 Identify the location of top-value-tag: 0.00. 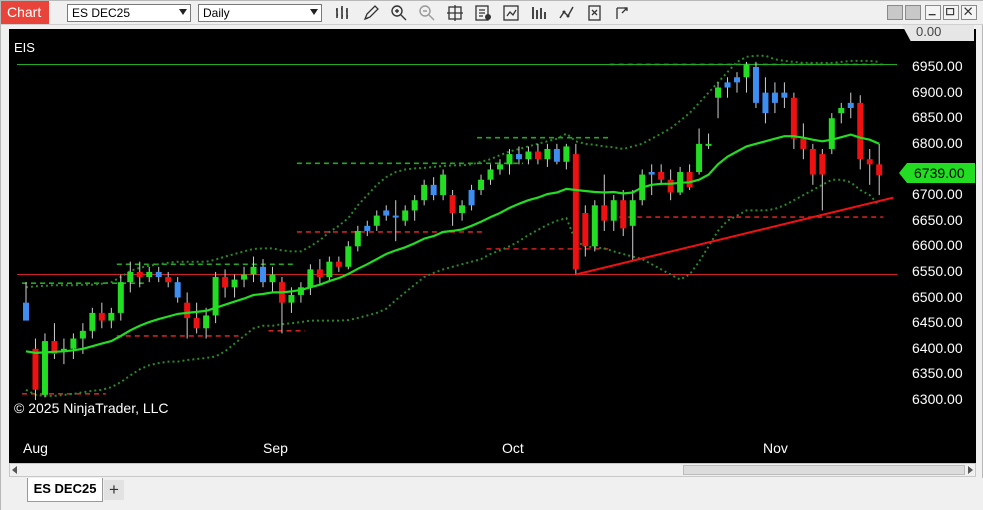
(938, 33).